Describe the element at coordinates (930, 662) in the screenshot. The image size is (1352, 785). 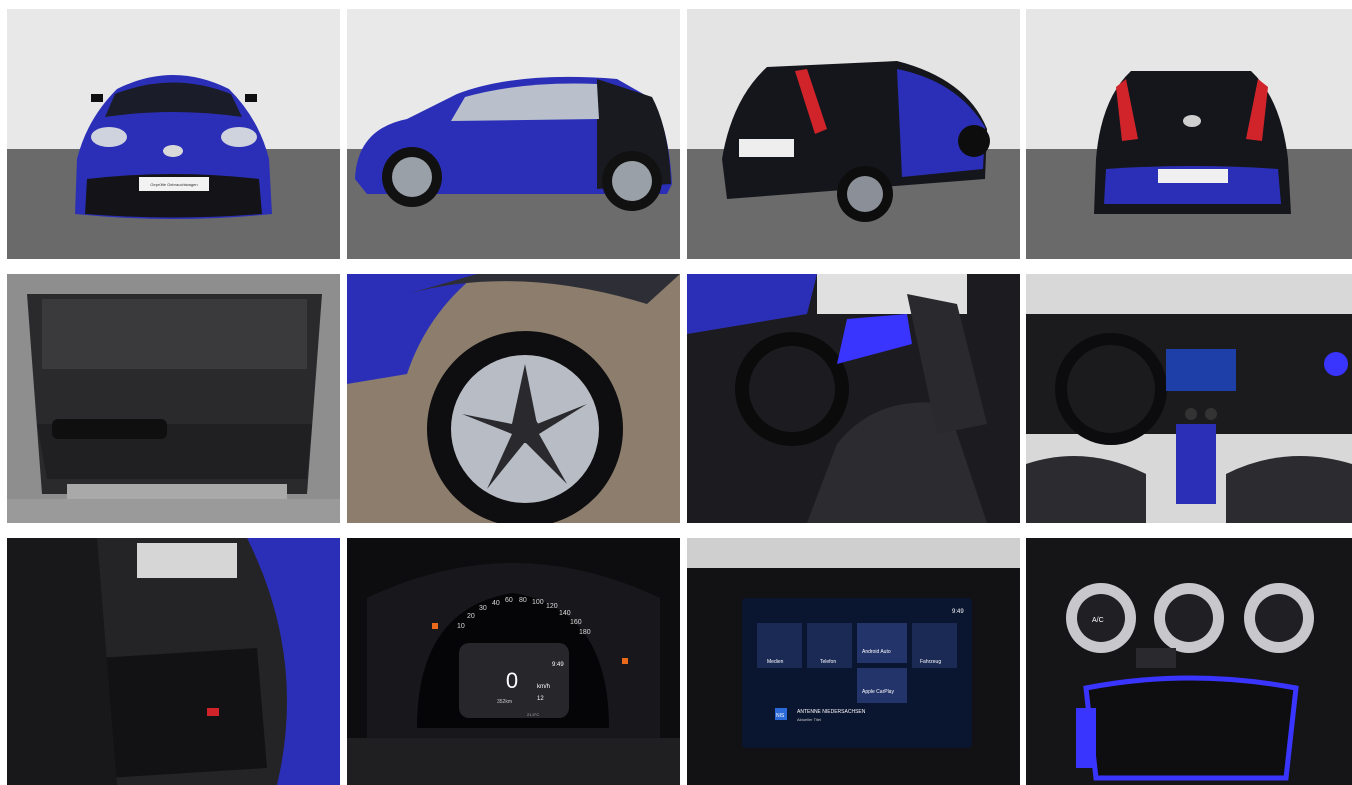
I see `tile-vehicle-label: Fahrzeug` at that location.